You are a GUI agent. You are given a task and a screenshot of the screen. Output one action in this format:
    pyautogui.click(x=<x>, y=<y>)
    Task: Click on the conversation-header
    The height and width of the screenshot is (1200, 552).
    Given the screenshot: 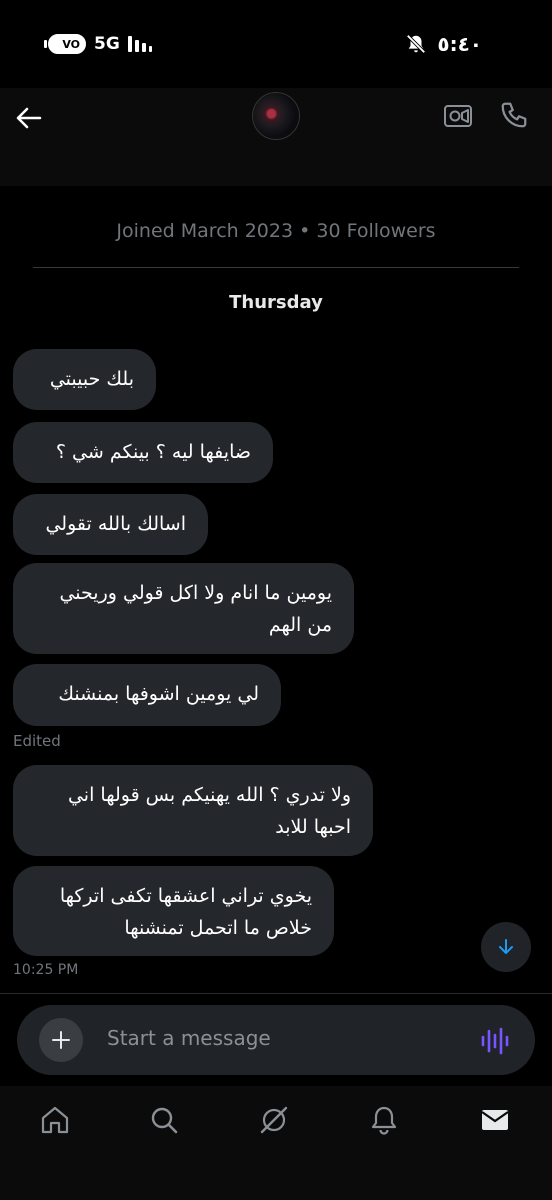 What is the action you would take?
    pyautogui.click(x=276, y=137)
    